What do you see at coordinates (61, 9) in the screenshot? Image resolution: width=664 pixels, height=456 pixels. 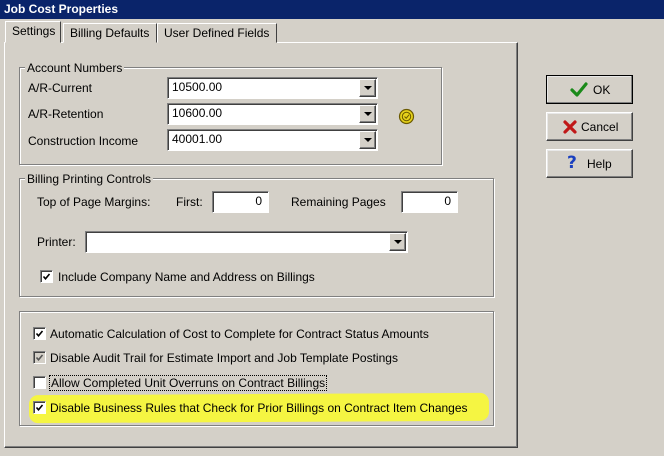 I see `window-title: Job Cost Properties` at bounding box center [61, 9].